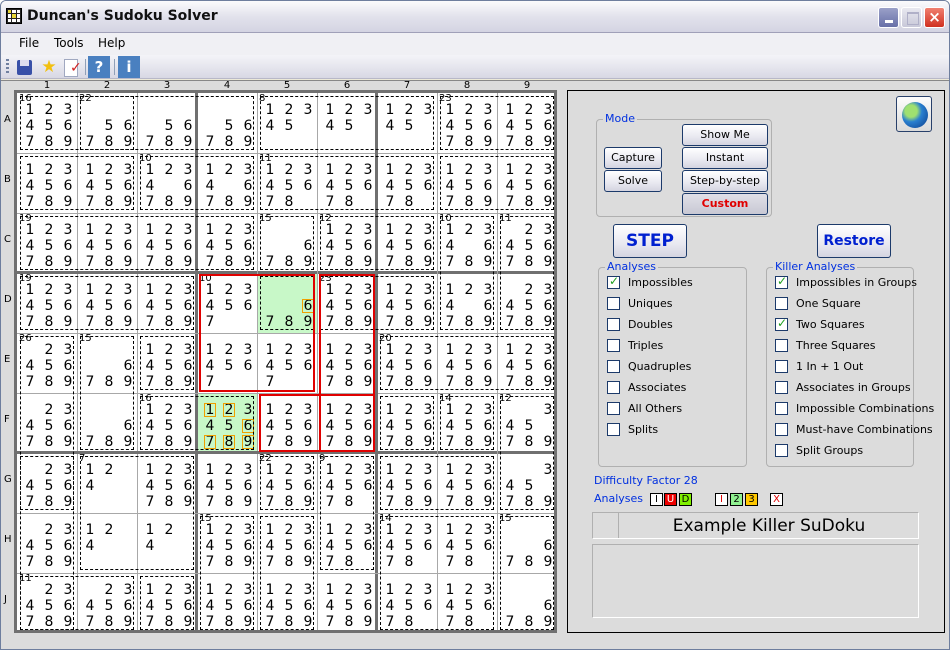  What do you see at coordinates (287, 363) in the screenshot?
I see `cell-E5: 123 456 7` at bounding box center [287, 363].